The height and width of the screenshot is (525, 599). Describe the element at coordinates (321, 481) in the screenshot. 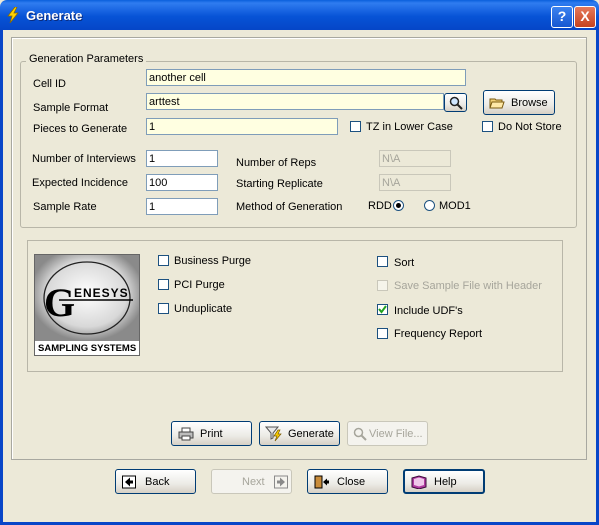

I see `door-exit-icon` at that location.